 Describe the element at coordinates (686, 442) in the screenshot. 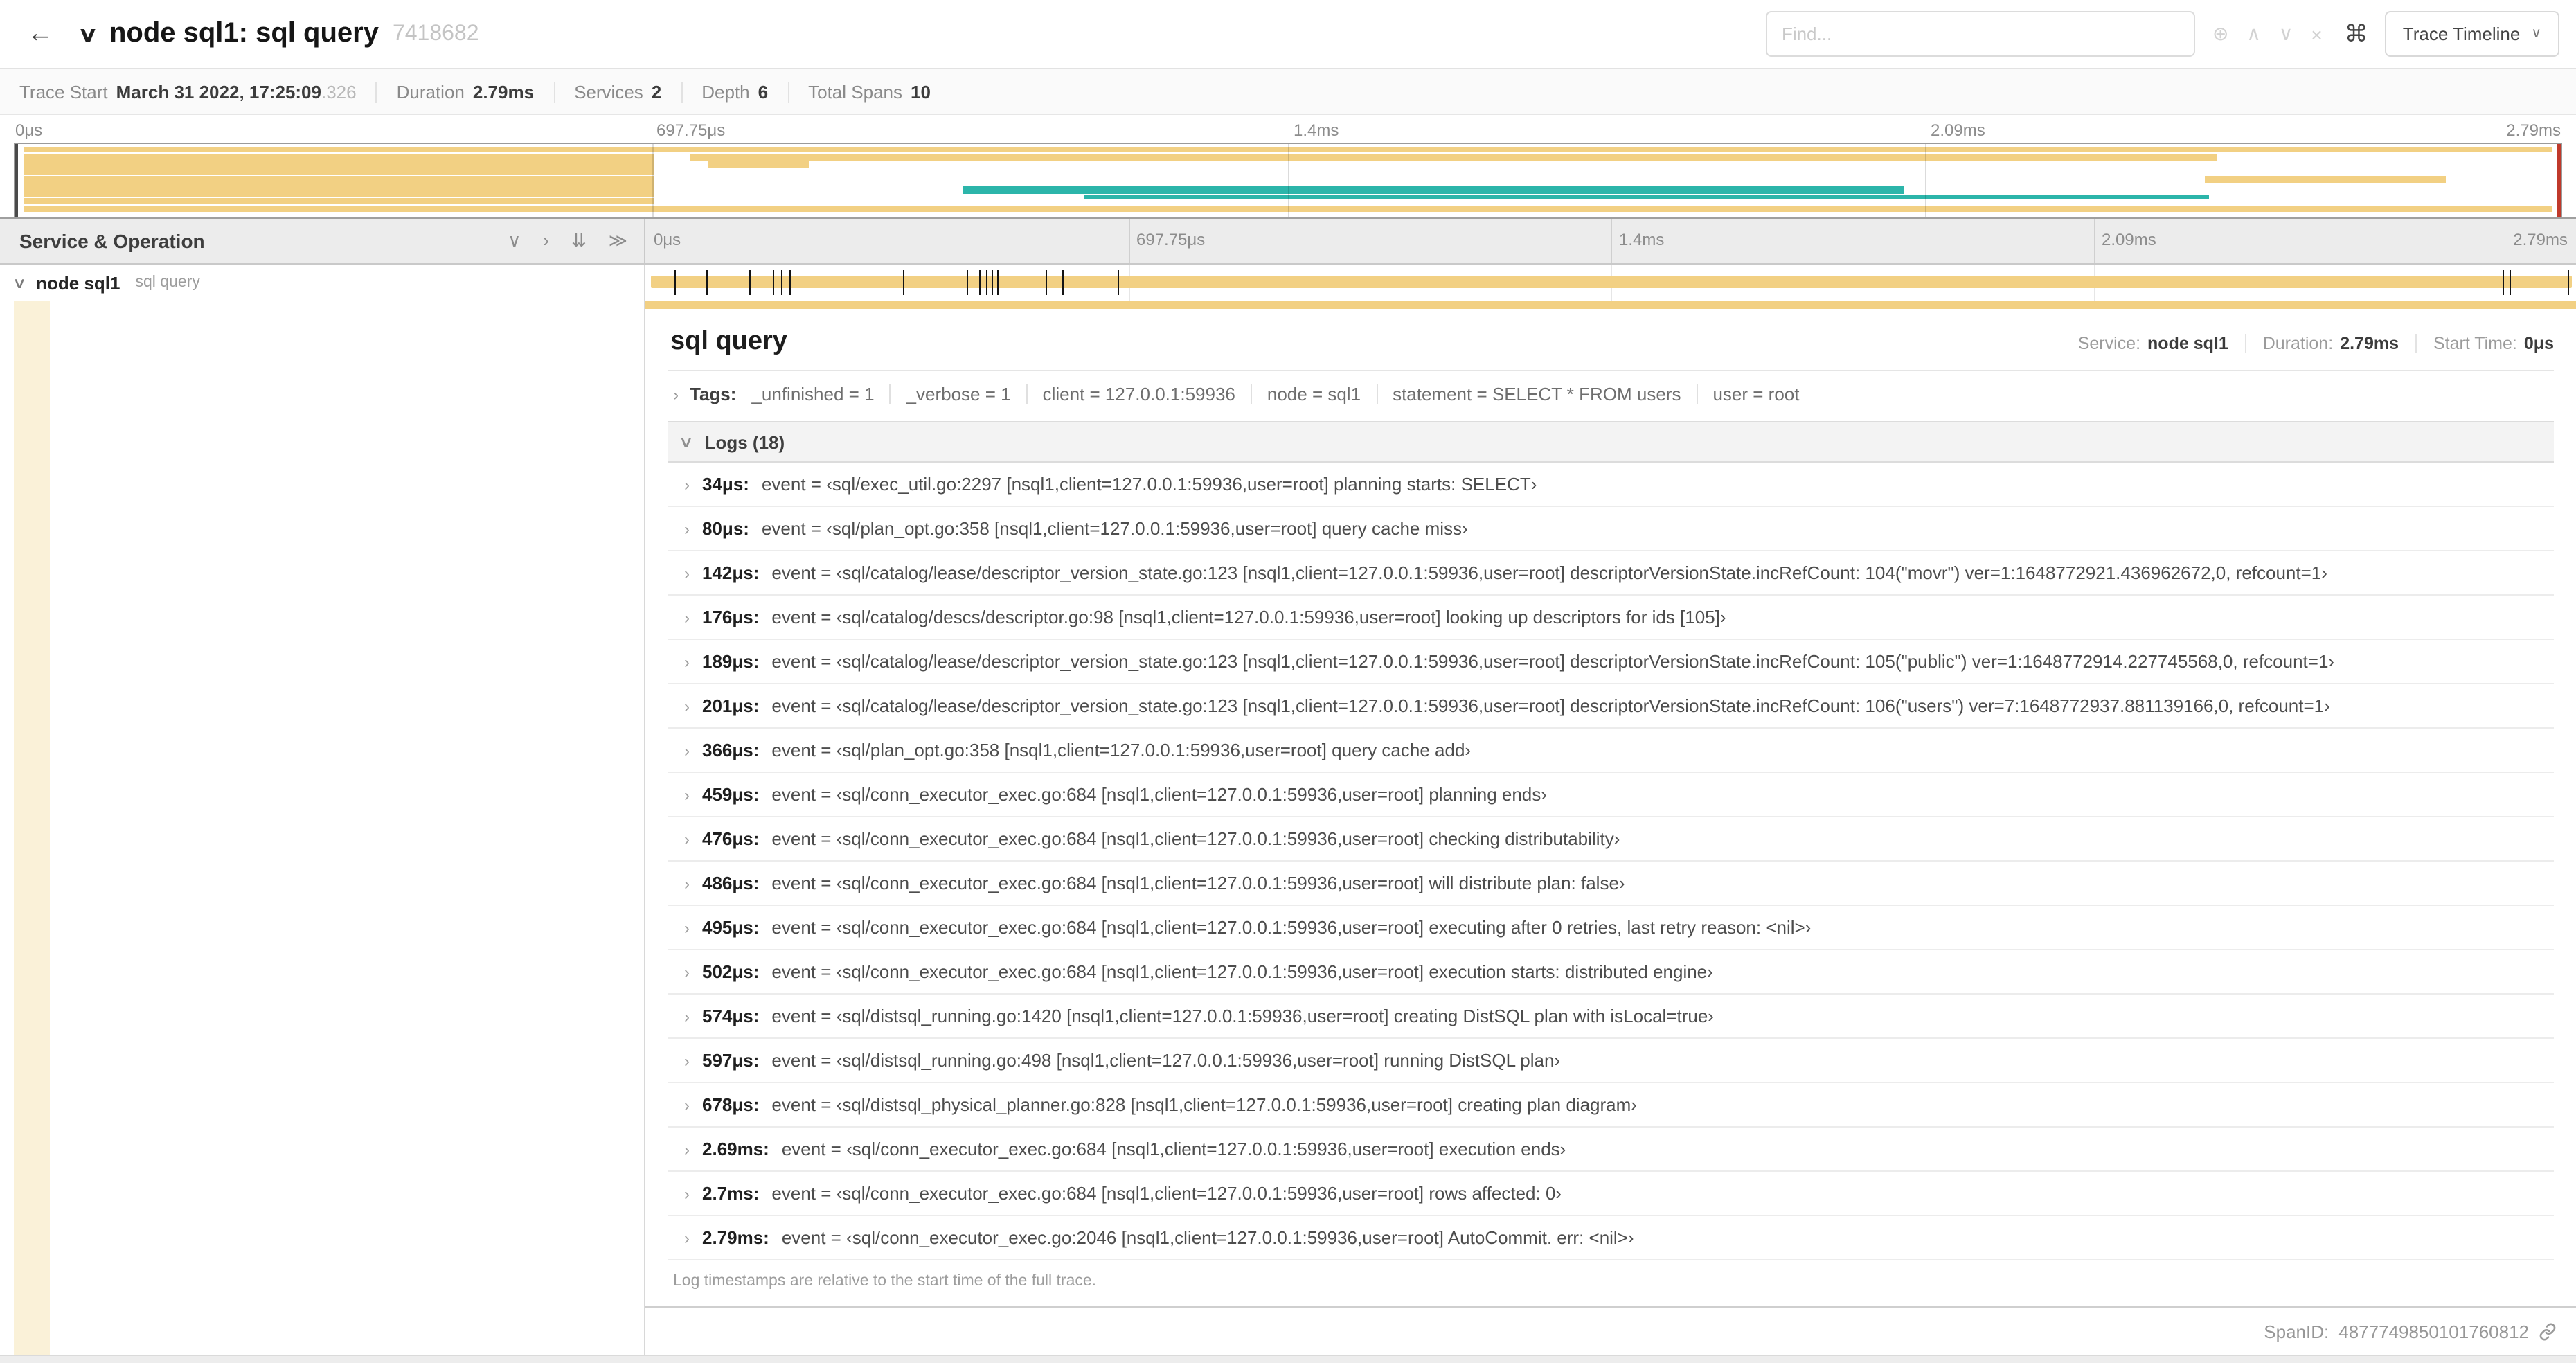

I see `chevron-down-icon: ∨` at that location.